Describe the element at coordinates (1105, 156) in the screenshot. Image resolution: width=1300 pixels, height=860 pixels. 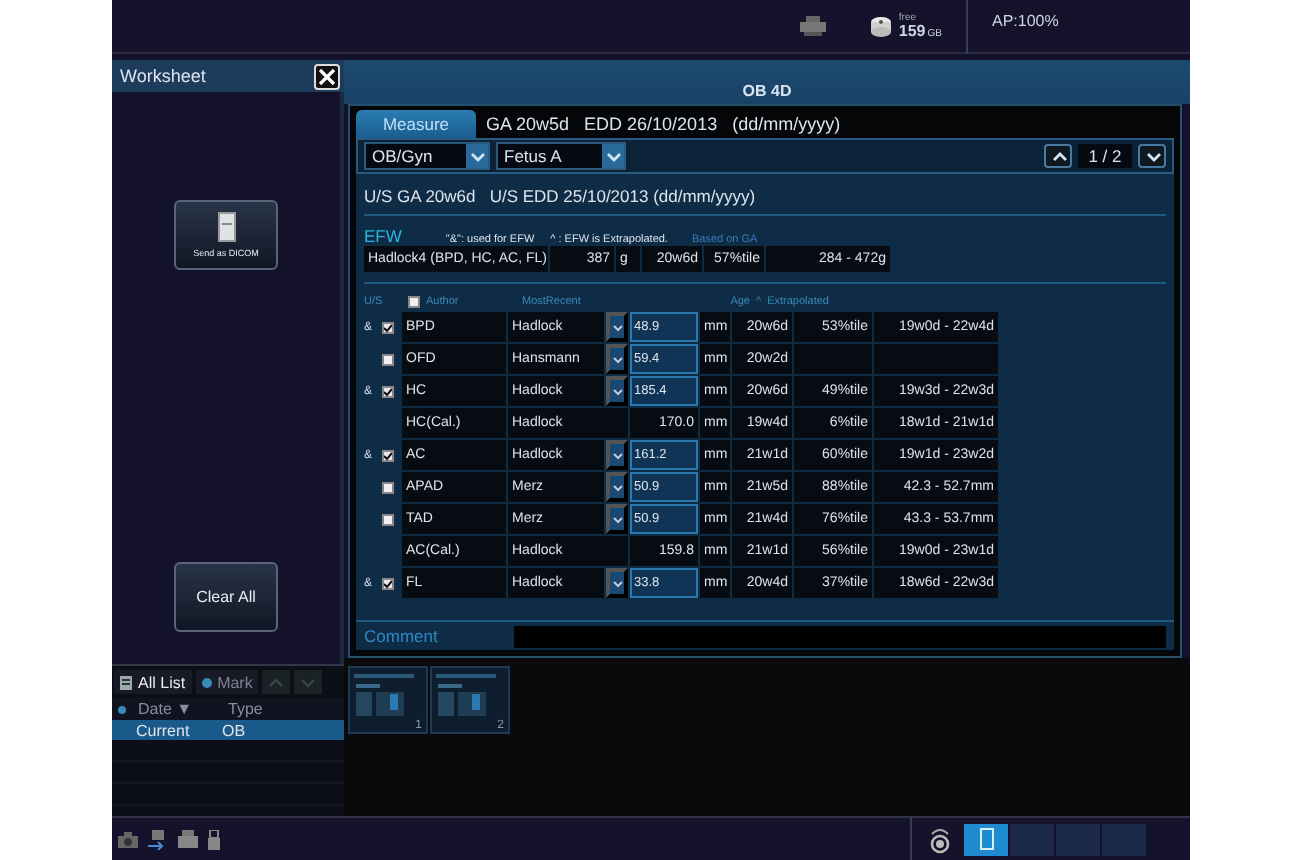
I see `page-indicator: 1 / 2` at that location.